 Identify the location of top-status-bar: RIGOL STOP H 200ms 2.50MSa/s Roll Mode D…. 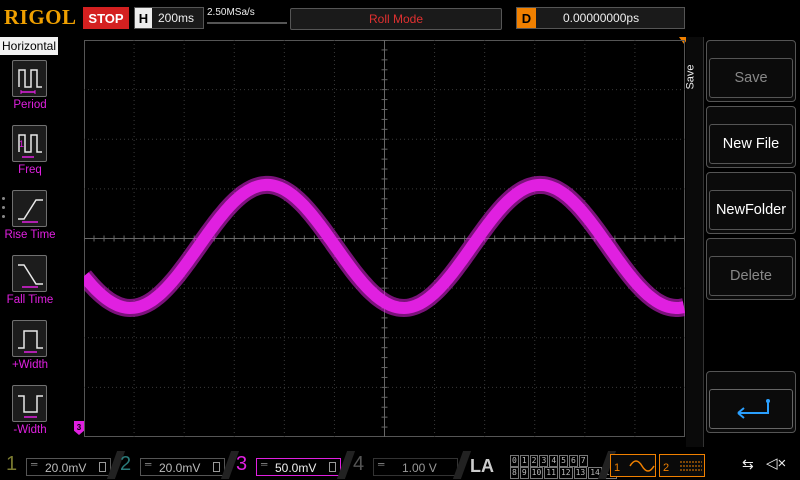
(400, 18).